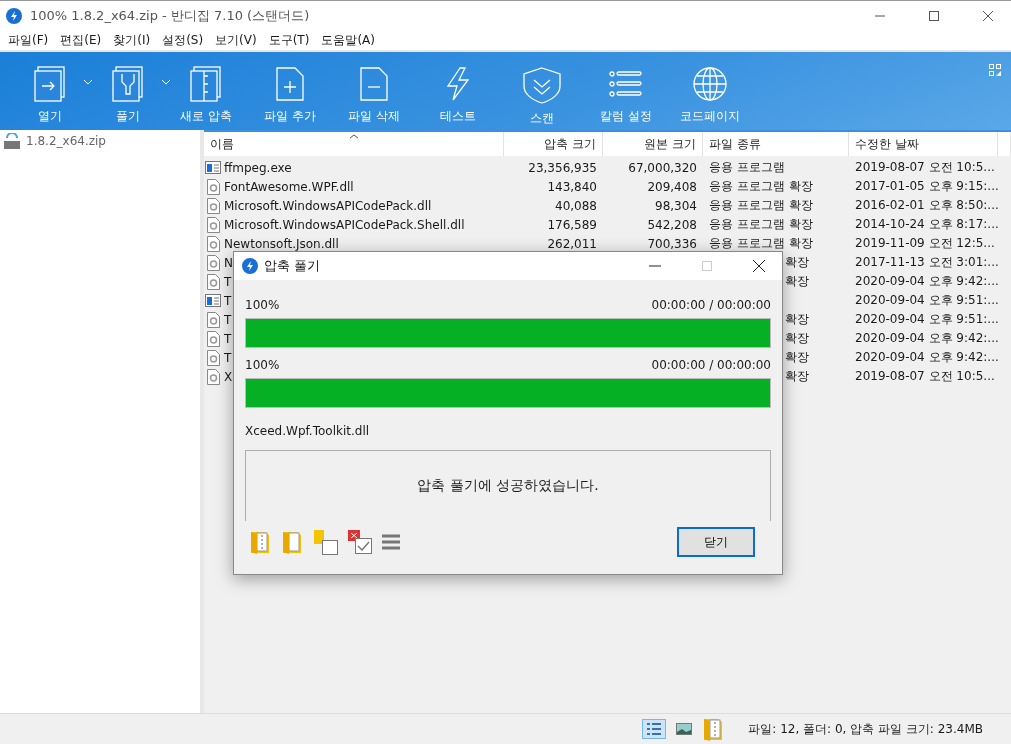 This screenshot has height=744, width=1011. Describe the element at coordinates (100, 141) in the screenshot. I see `tree-item: 1.8.2_x64.zip` at that location.